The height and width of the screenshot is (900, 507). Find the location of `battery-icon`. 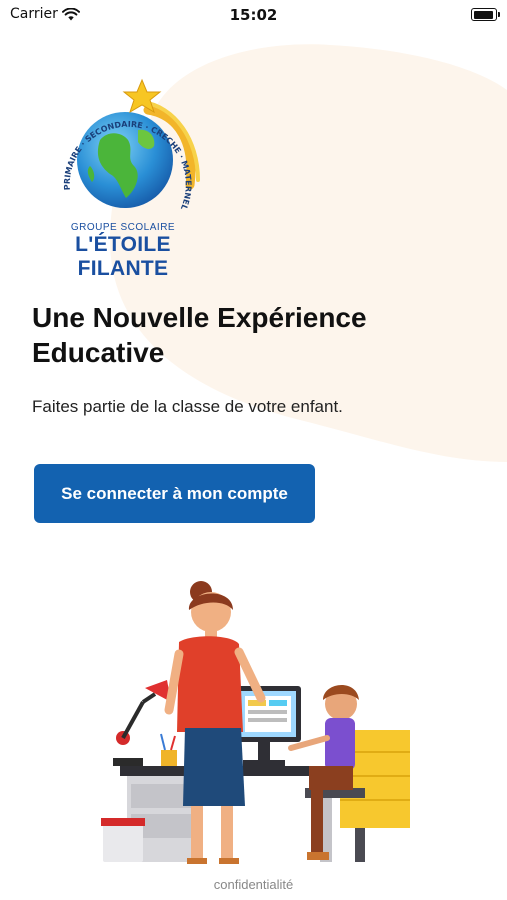

battery-icon is located at coordinates (485, 14).